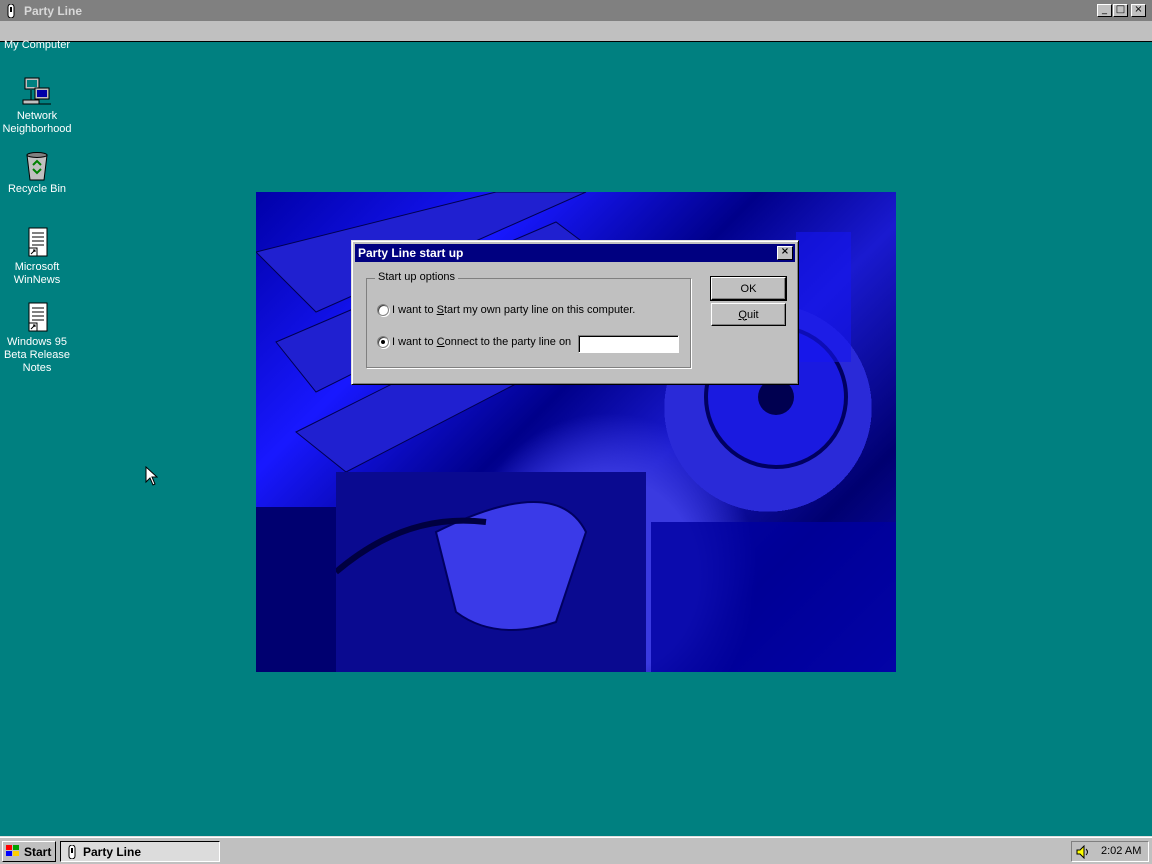 Image resolution: width=1152 pixels, height=864 pixels. I want to click on radio-selected-dot, so click(383, 342).